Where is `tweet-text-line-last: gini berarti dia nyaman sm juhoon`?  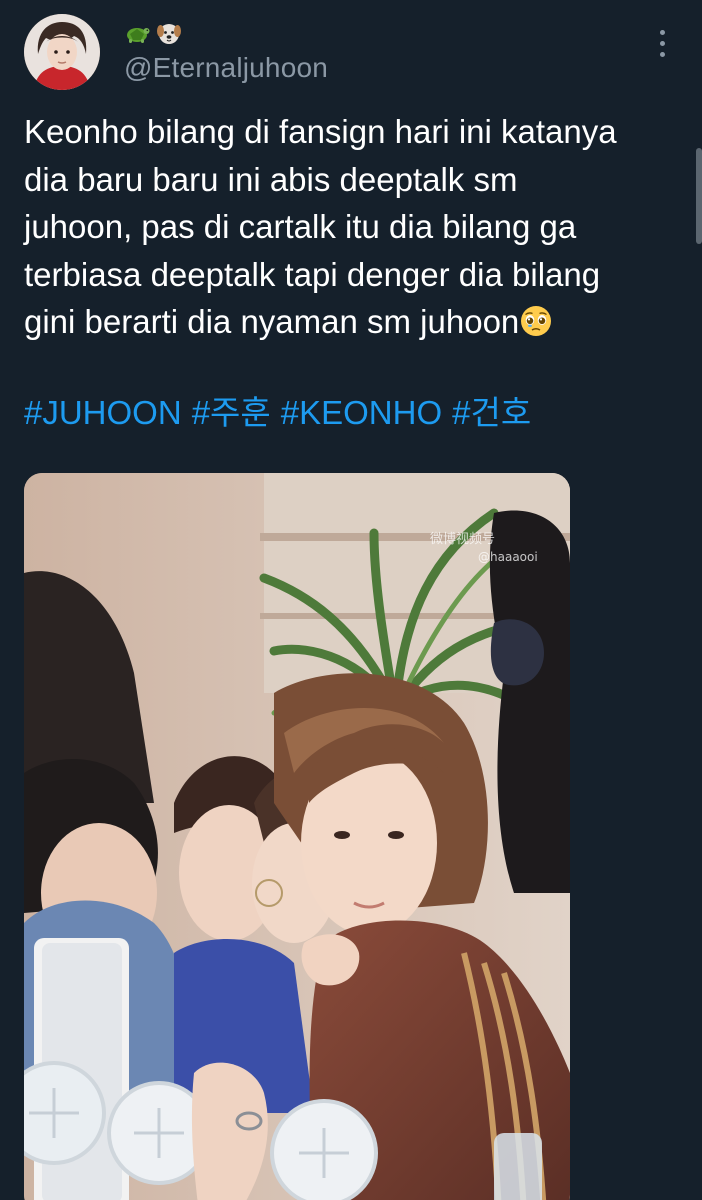
tweet-text-line-last: gini berarti dia nyaman sm juhoon is located at coordinates (354, 322).